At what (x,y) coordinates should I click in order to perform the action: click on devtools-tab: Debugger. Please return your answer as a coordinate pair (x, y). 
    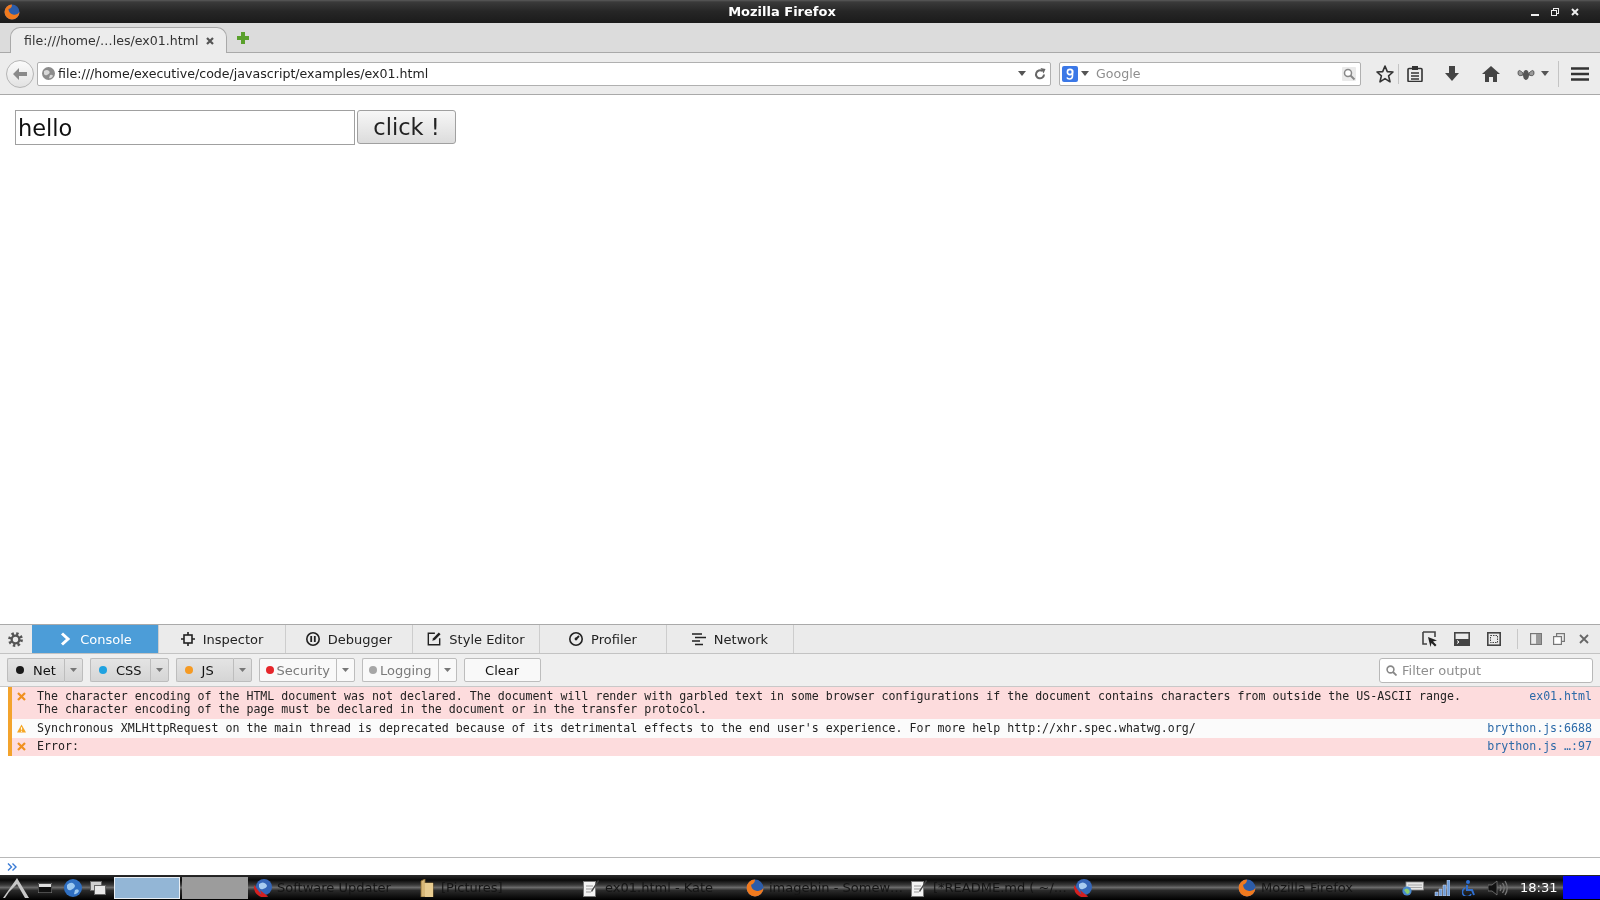
    Looking at the image, I should click on (349, 639).